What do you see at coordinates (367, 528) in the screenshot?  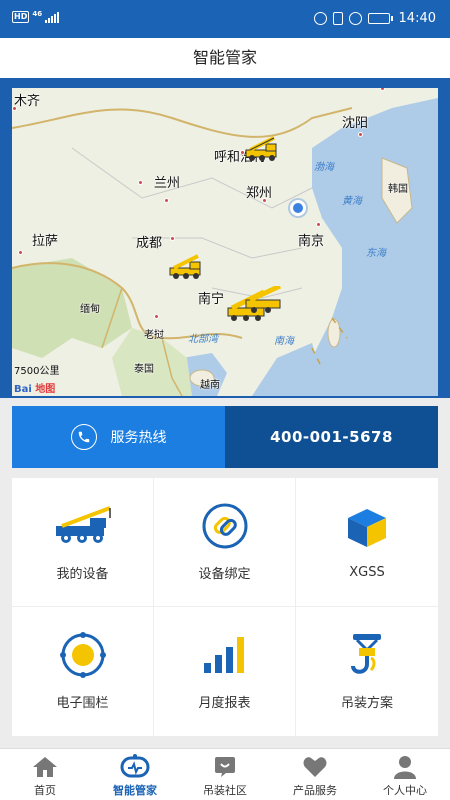 I see `cube-icon` at bounding box center [367, 528].